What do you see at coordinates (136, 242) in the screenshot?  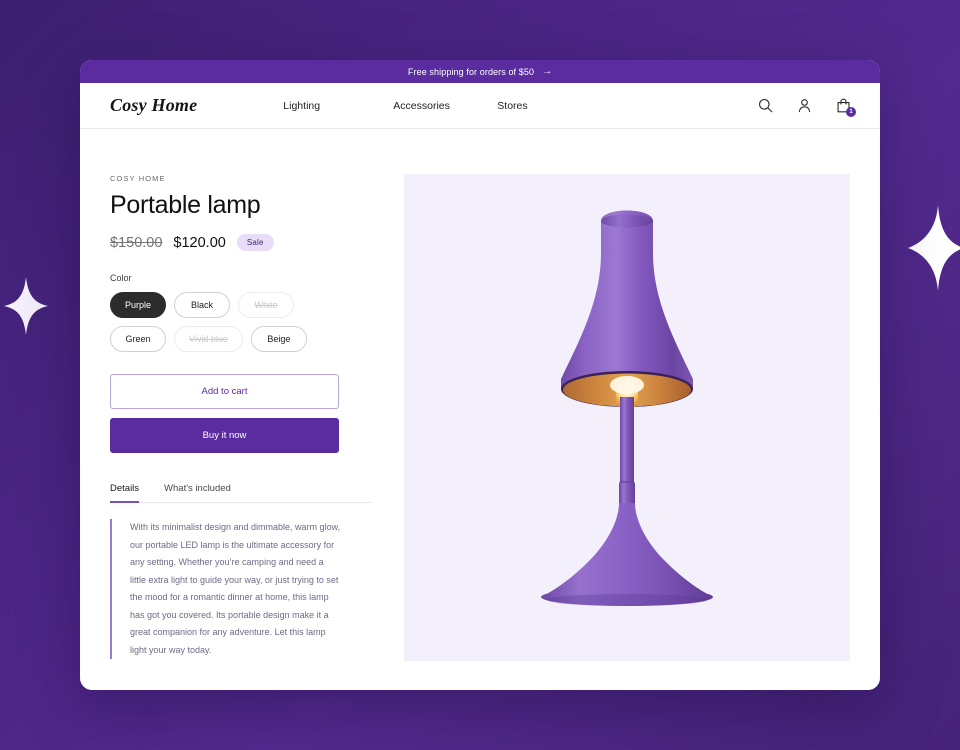 I see `price-compare-at: $150.00` at bounding box center [136, 242].